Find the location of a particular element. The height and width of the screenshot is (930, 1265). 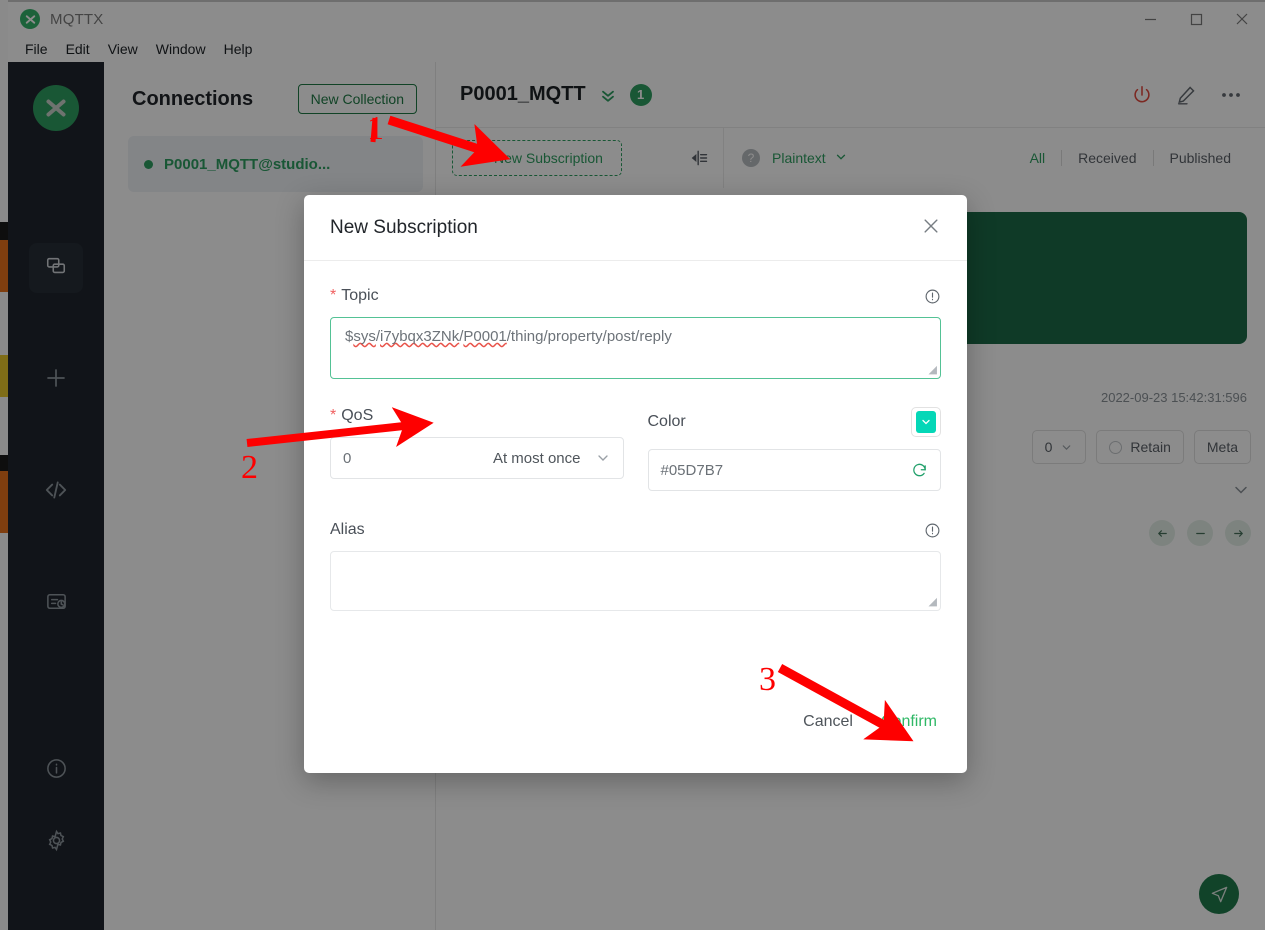

qos-column: * QoS 0 At most once is located at coordinates (477, 449).